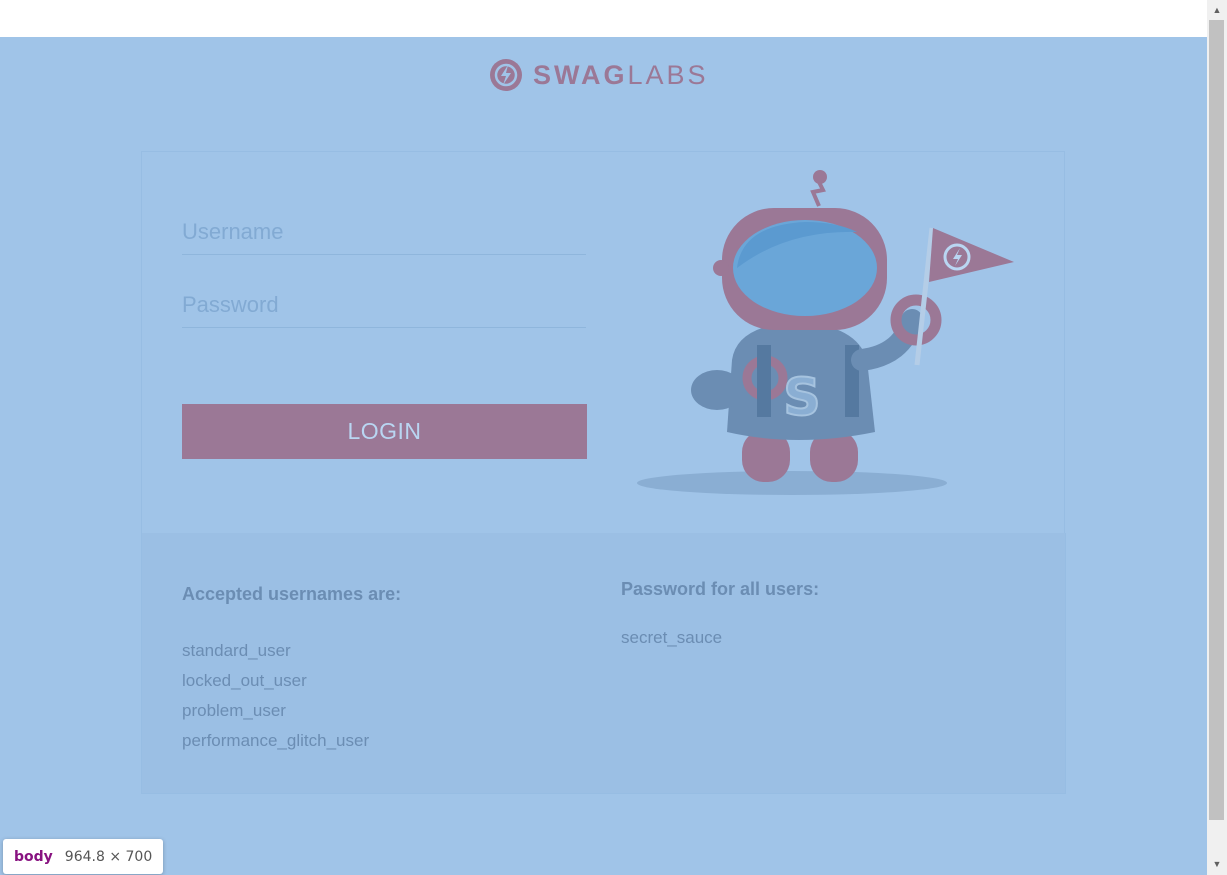 The image size is (1227, 875). What do you see at coordinates (603, 18) in the screenshot?
I see `browser-top-area` at bounding box center [603, 18].